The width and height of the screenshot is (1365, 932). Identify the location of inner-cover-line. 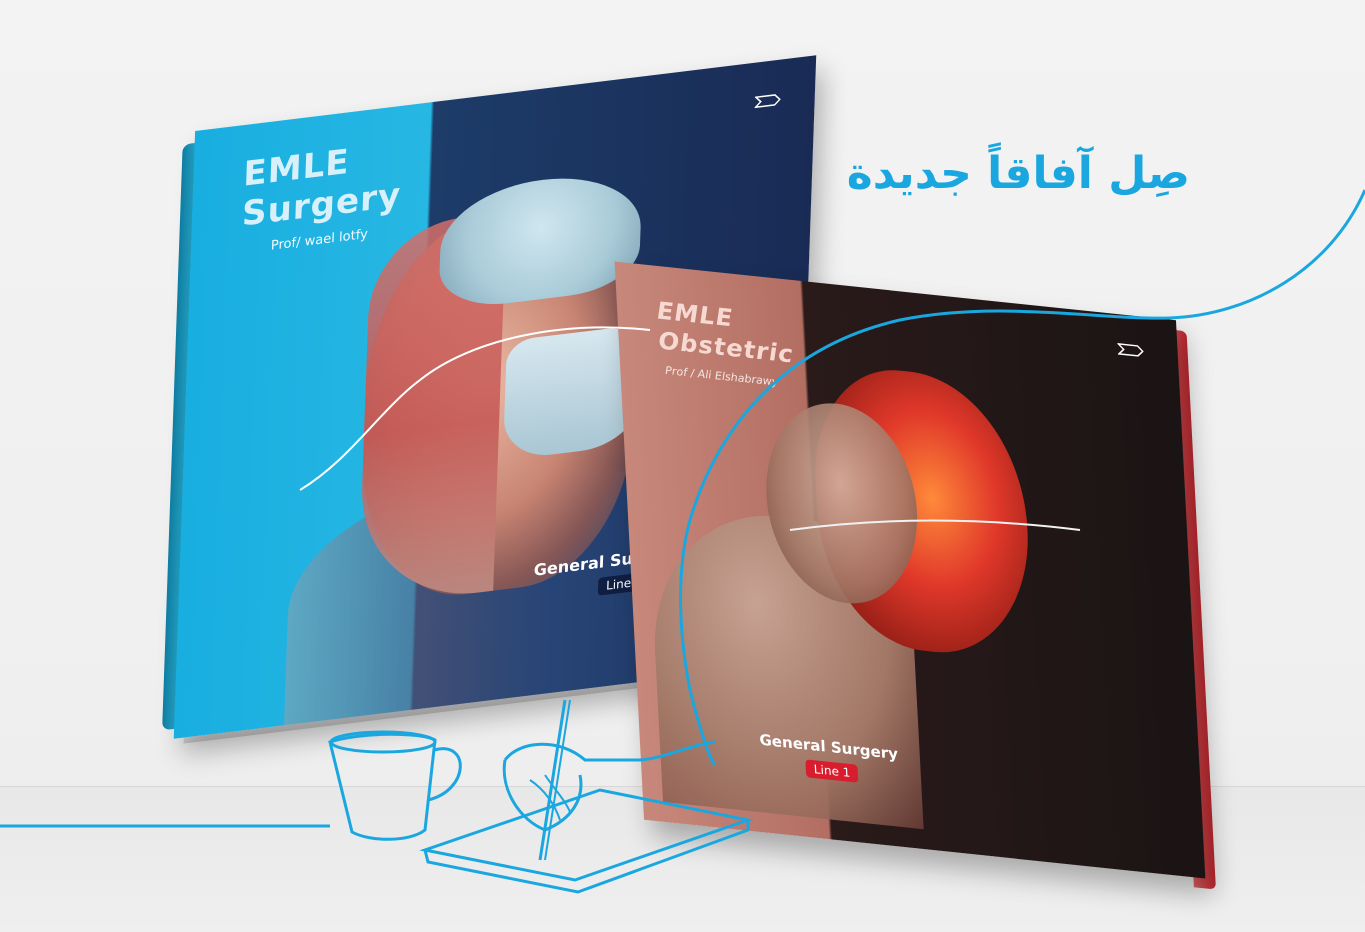
(475, 408).